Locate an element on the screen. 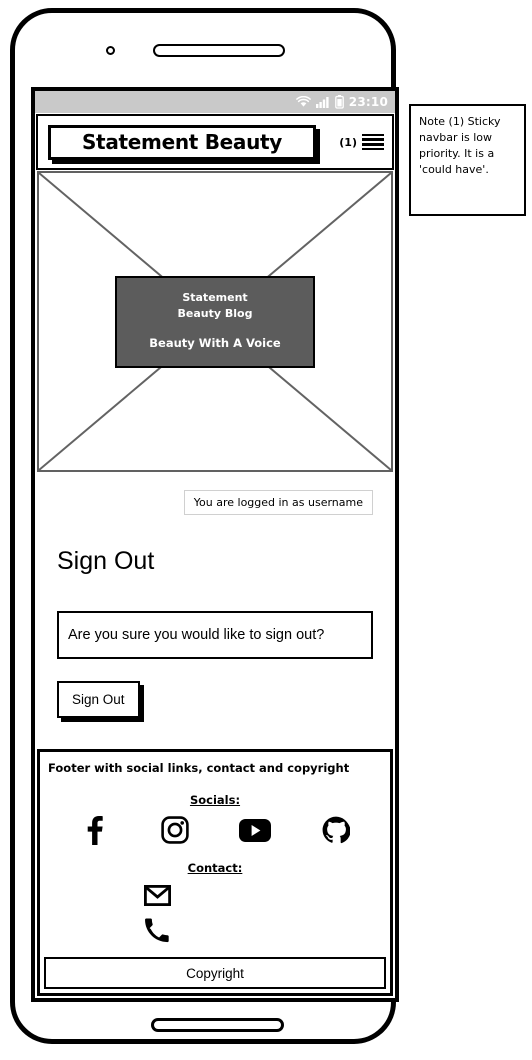  wifi-icon is located at coordinates (303, 102).